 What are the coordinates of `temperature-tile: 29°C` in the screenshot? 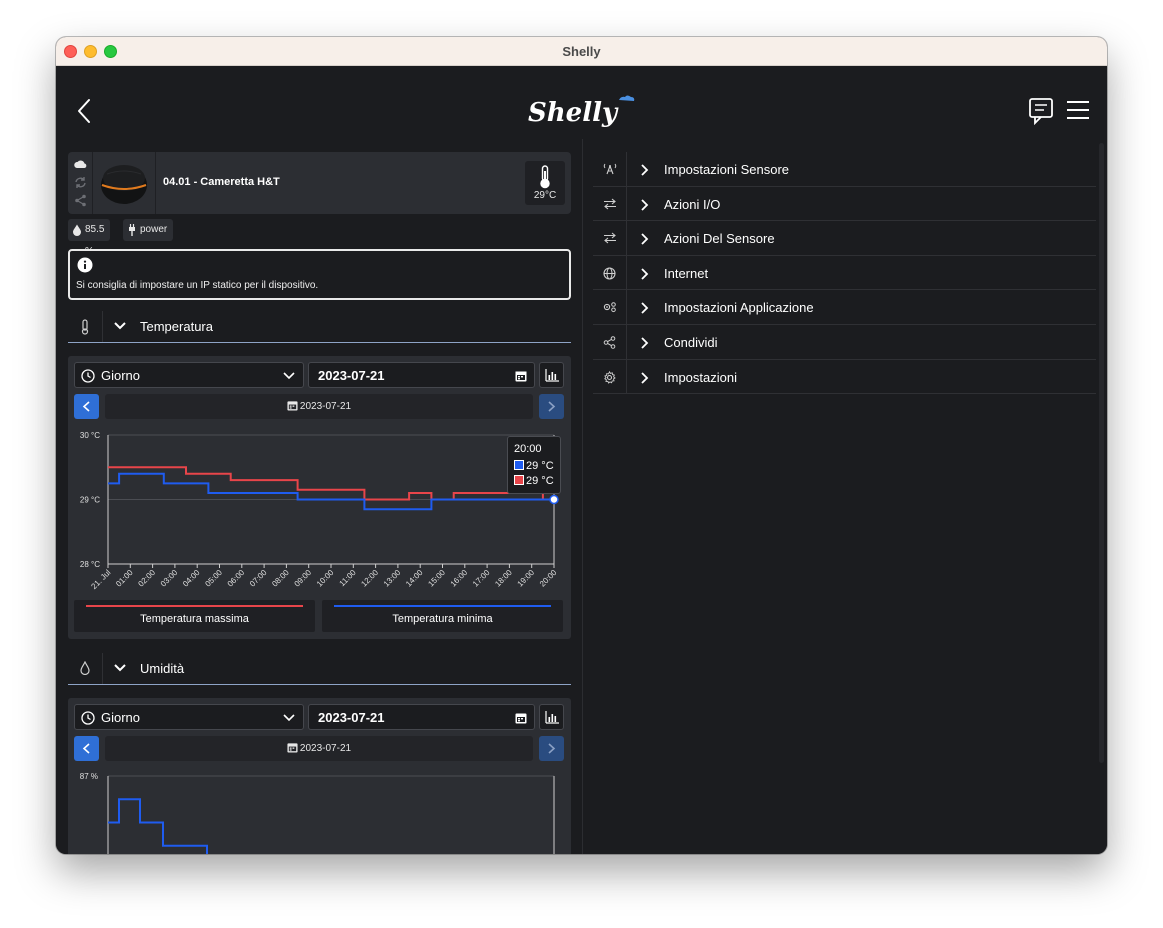 It's located at (545, 183).